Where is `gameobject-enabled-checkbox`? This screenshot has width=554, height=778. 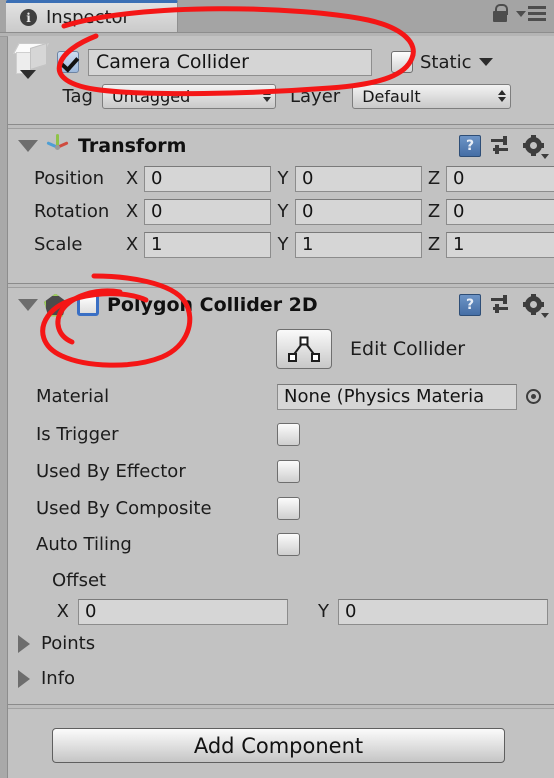 gameobject-enabled-checkbox is located at coordinates (68, 62).